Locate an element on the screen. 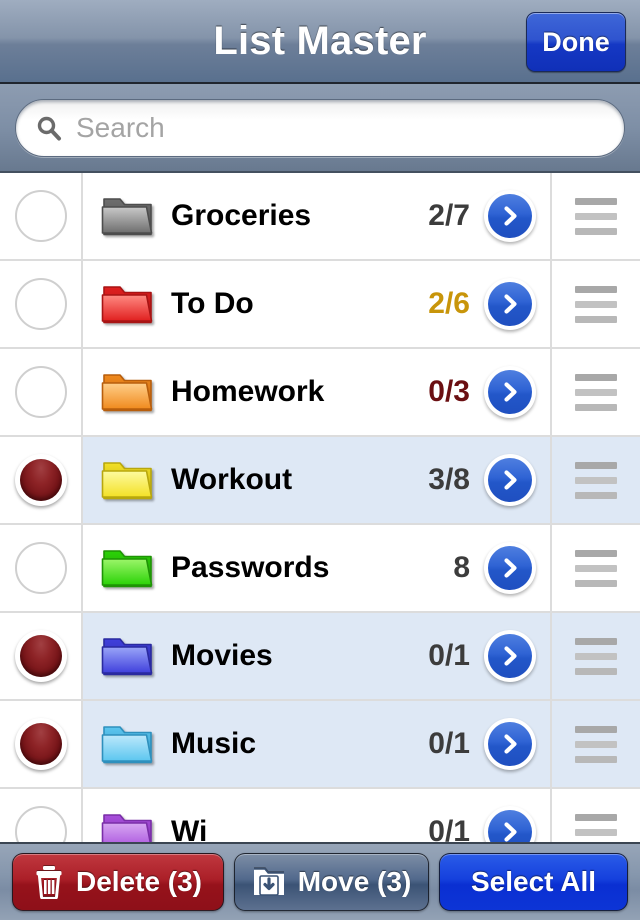  row-content: To Do 2/6 is located at coordinates (316, 304).